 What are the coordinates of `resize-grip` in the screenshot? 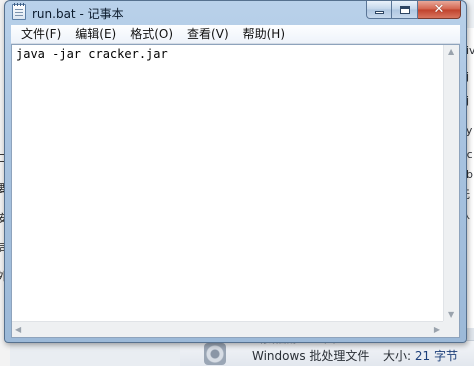 It's located at (451, 329).